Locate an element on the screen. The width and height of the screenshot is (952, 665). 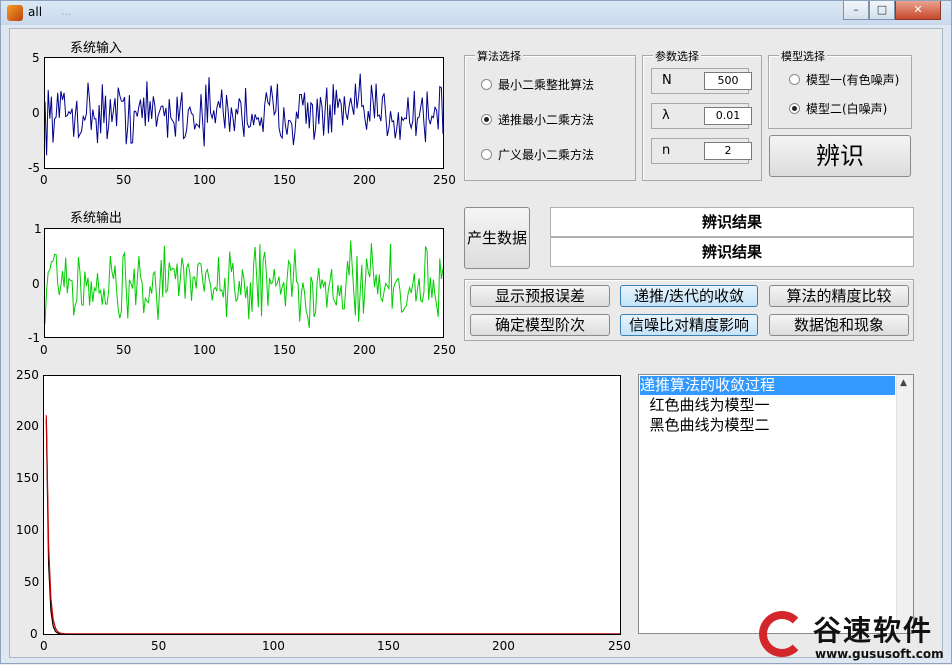
title-bar: all ... – □ ✕ is located at coordinates (476, 13).